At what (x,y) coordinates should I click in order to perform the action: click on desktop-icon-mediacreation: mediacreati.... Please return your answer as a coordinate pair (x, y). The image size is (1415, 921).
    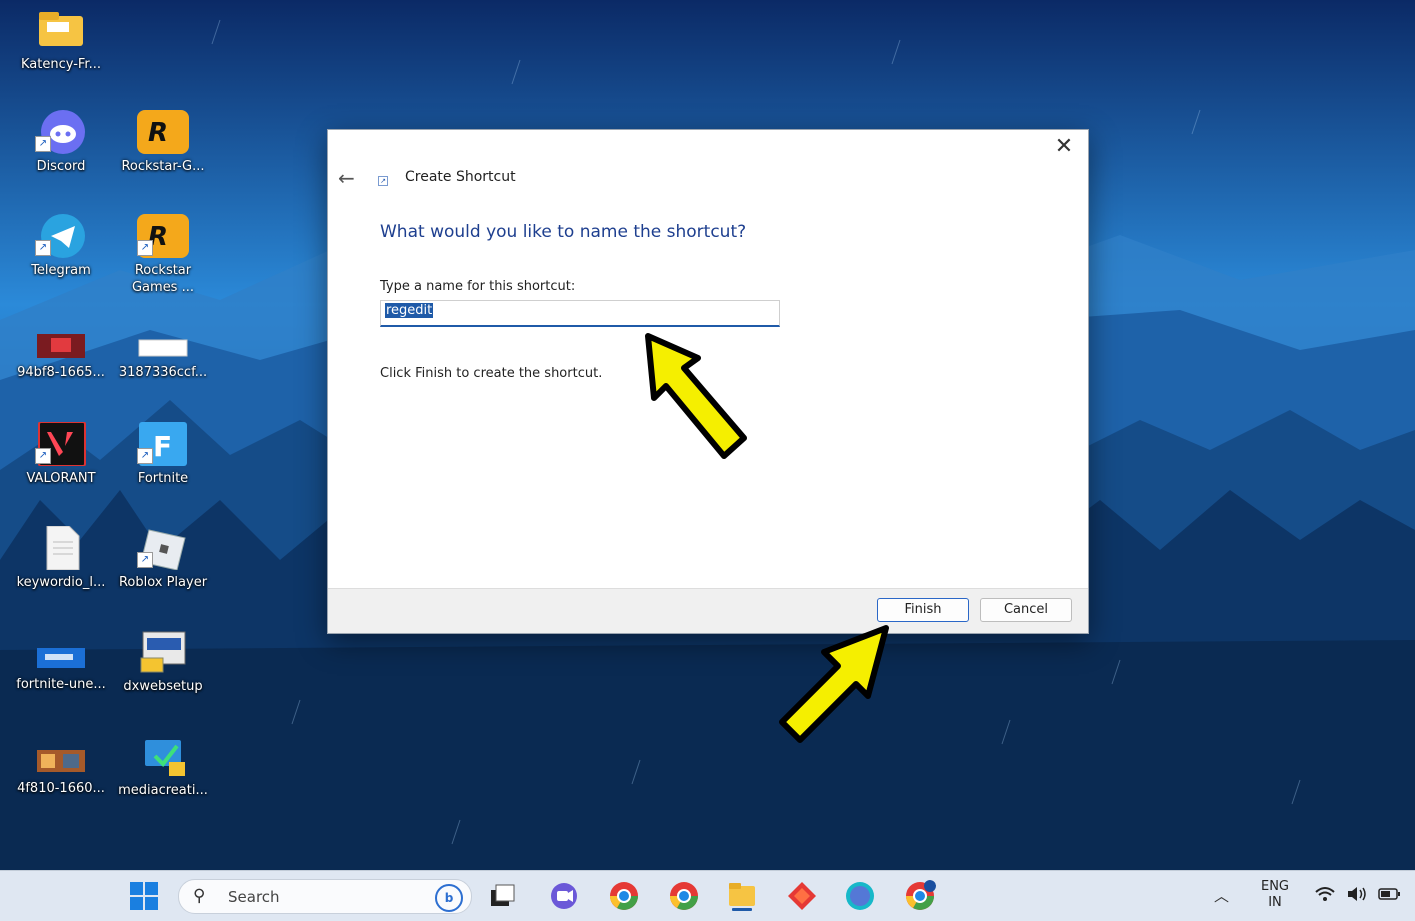
    Looking at the image, I should click on (163, 766).